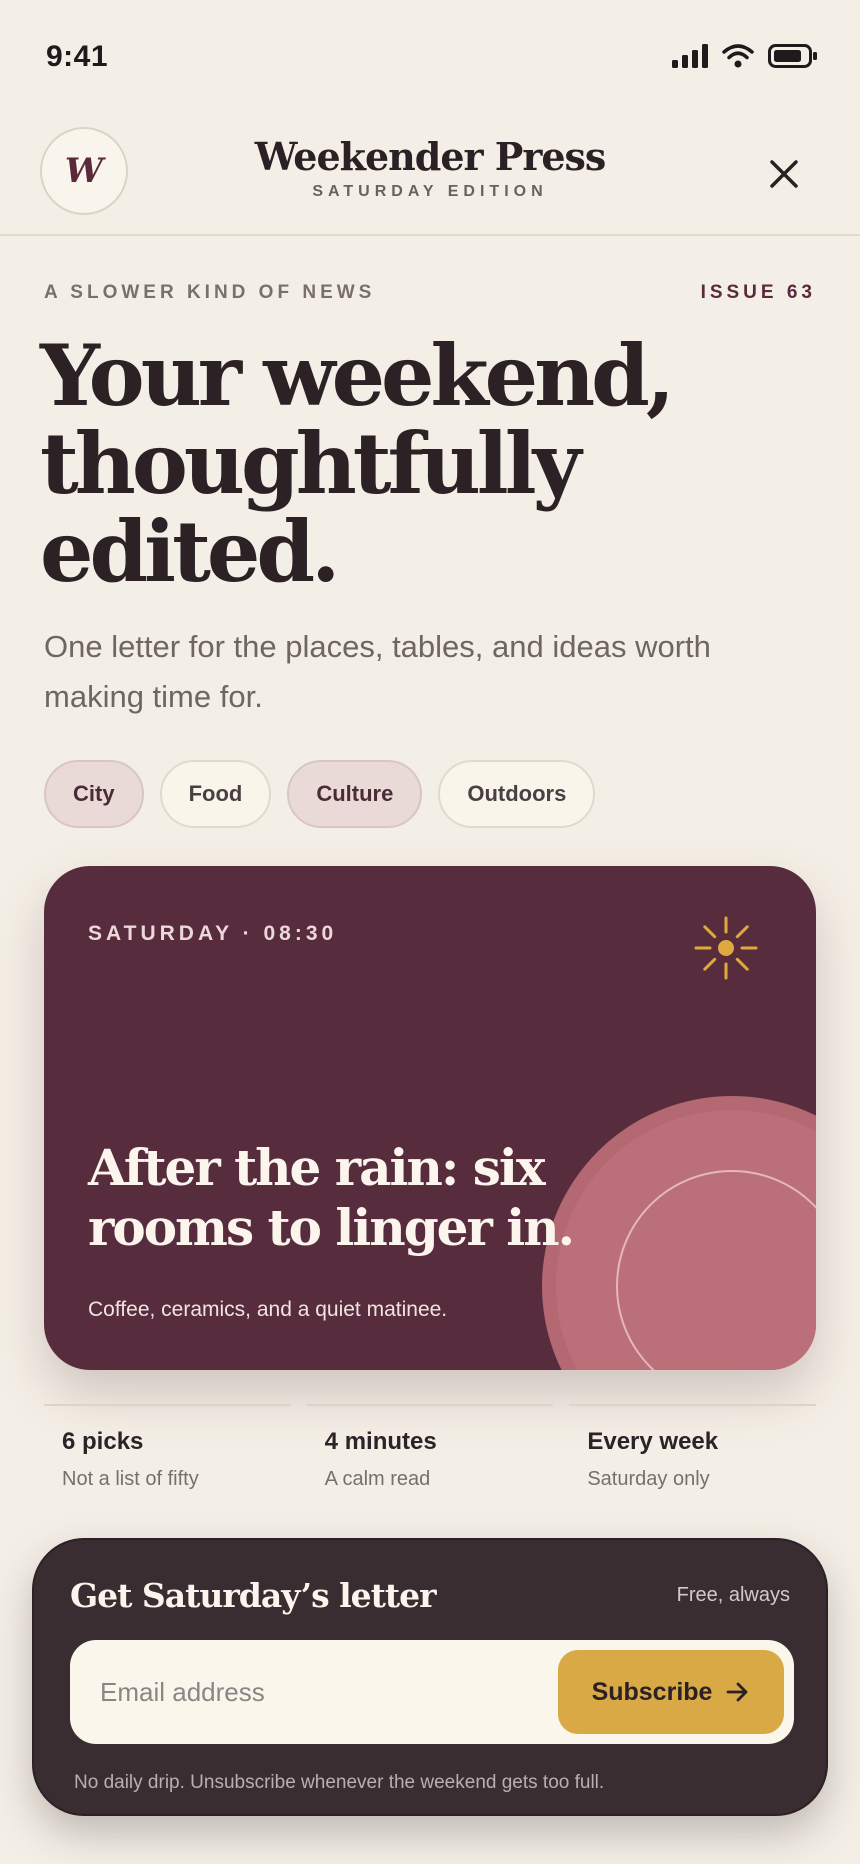  I want to click on status-time: 9:41, so click(77, 56).